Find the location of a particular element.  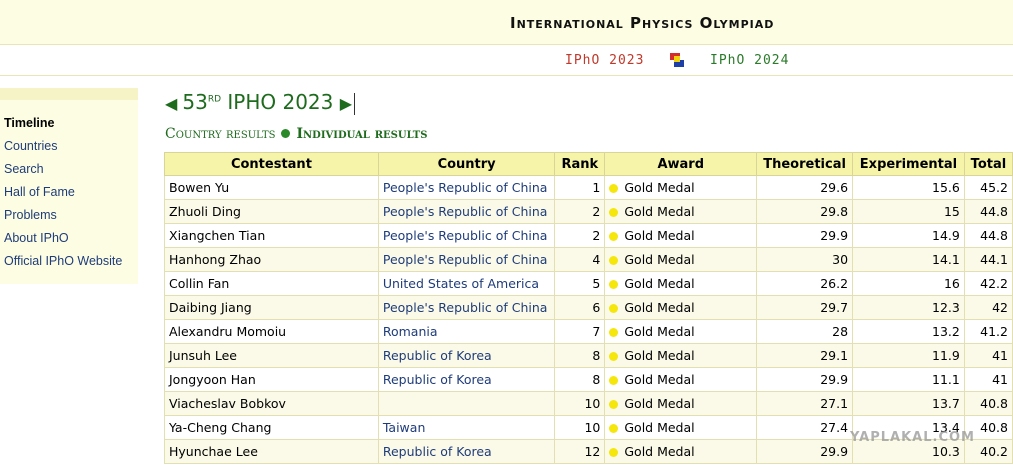

theoretical-cell: 29.8 is located at coordinates (805, 211).